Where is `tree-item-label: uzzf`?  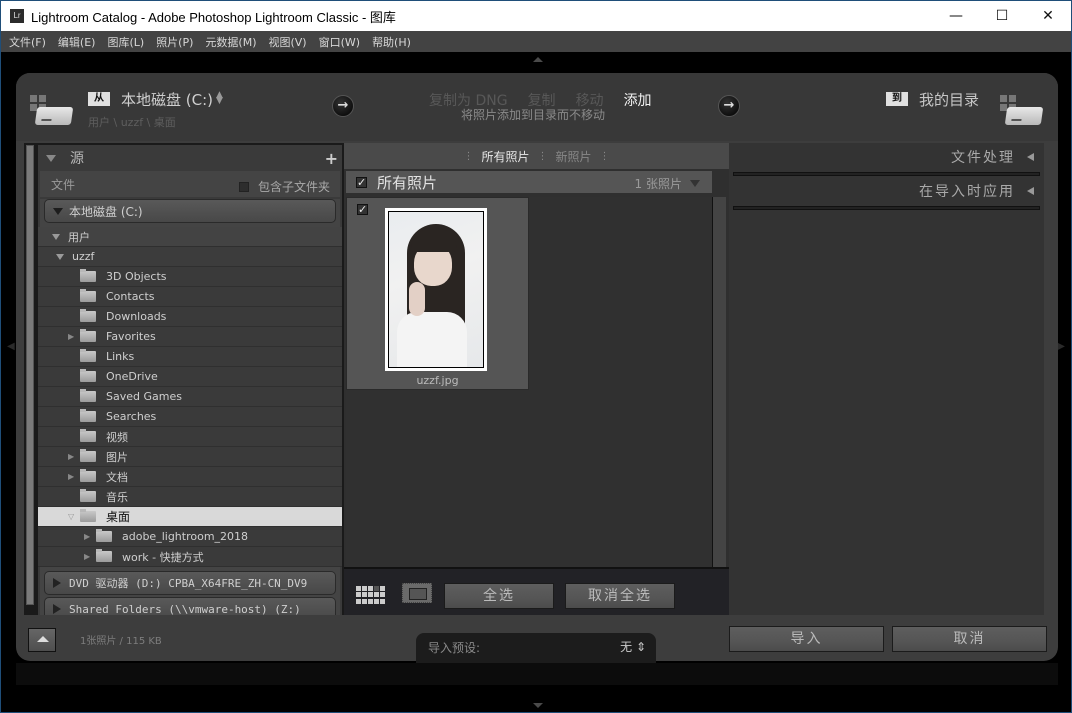
tree-item-label: uzzf is located at coordinates (83, 256).